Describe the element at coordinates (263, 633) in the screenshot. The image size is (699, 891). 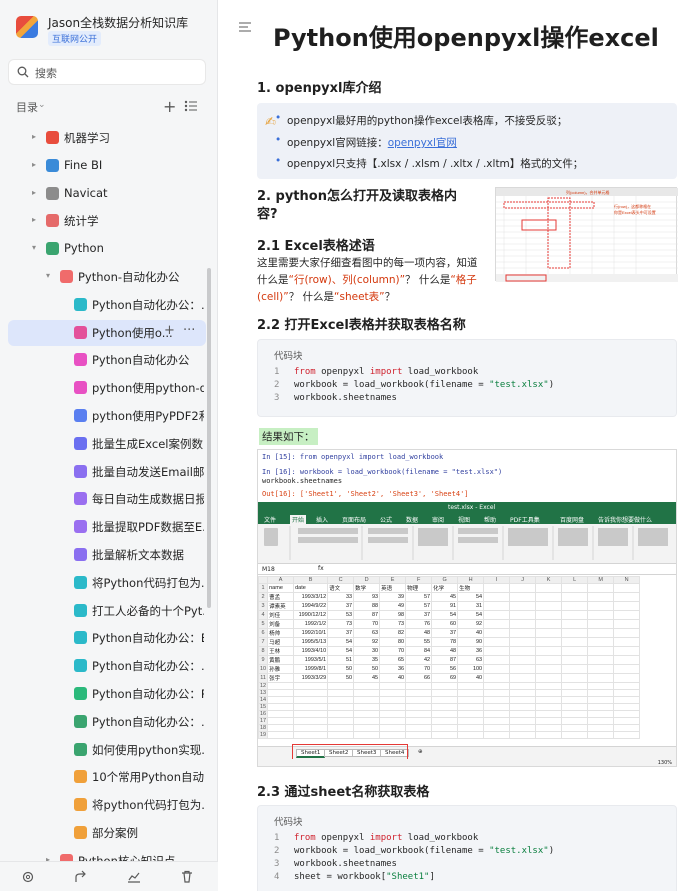
I see `row-header: 6` at that location.